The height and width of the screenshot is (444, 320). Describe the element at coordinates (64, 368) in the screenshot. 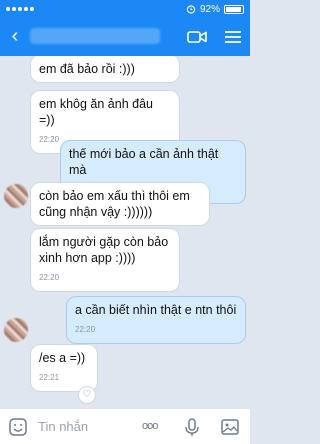

I see `message-bubble-incoming: /es a =)) 22:21` at that location.